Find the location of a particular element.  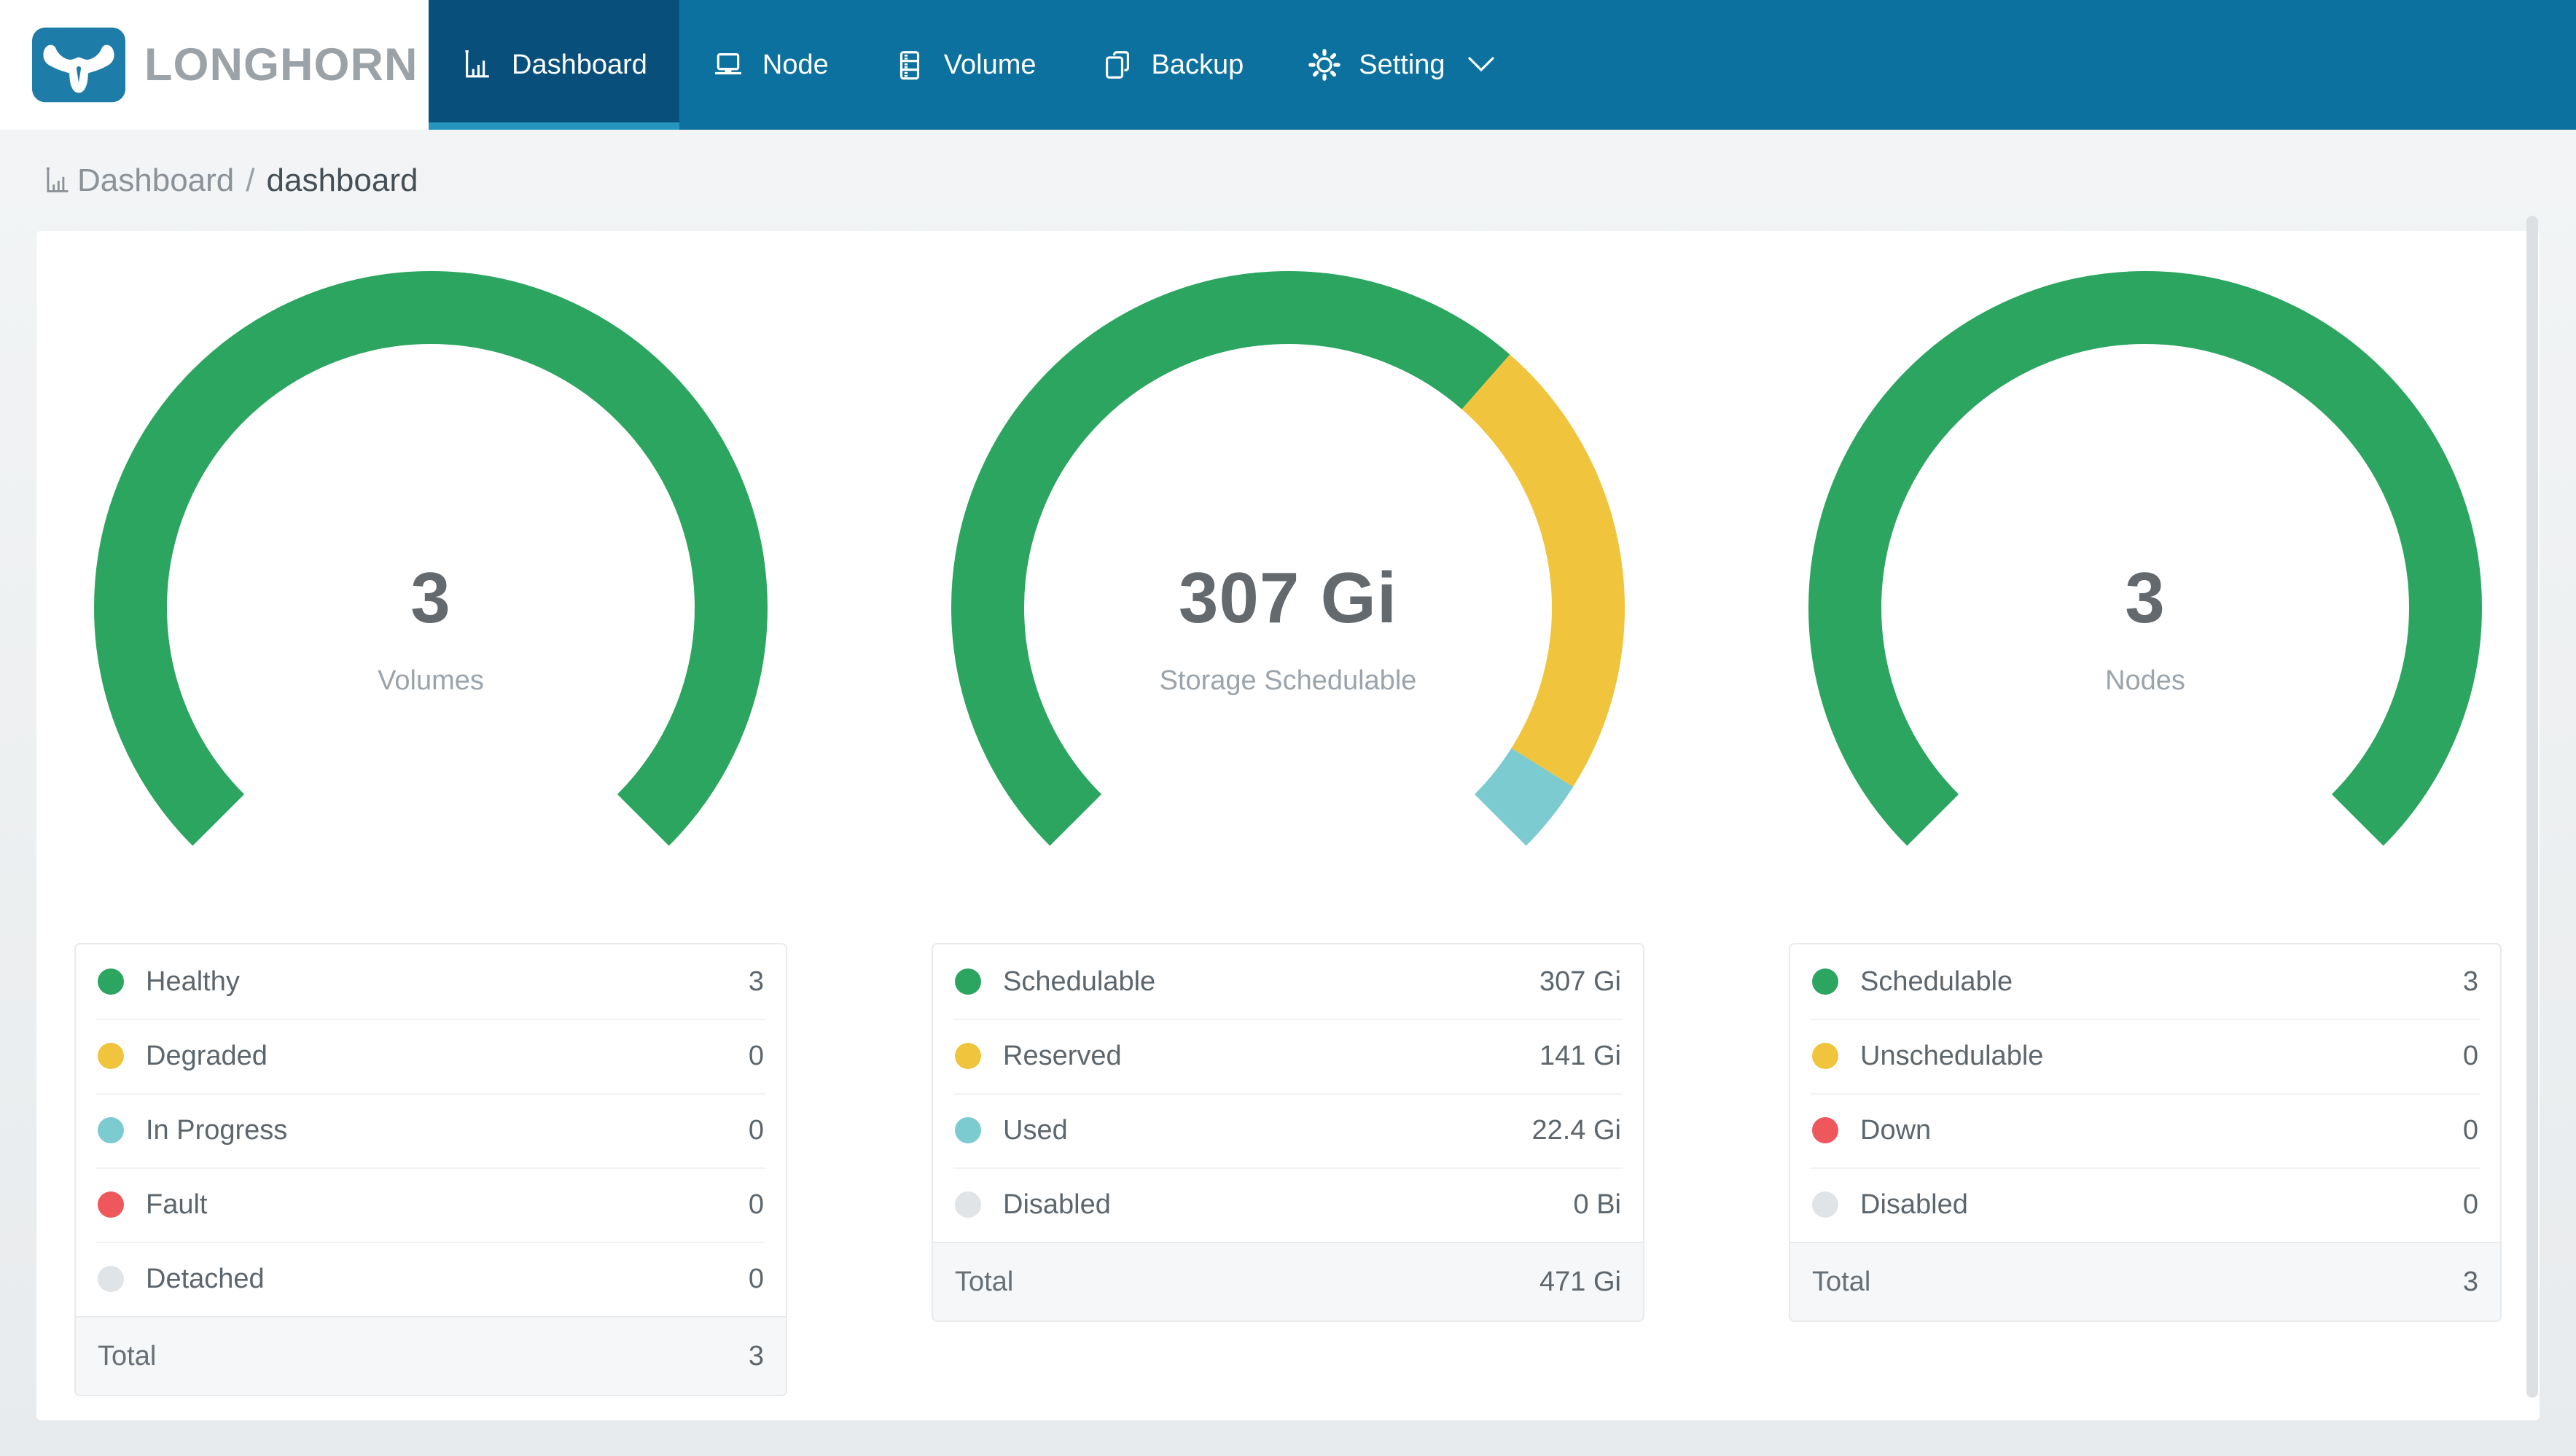

nav-tab-label: Volume is located at coordinates (990, 64).